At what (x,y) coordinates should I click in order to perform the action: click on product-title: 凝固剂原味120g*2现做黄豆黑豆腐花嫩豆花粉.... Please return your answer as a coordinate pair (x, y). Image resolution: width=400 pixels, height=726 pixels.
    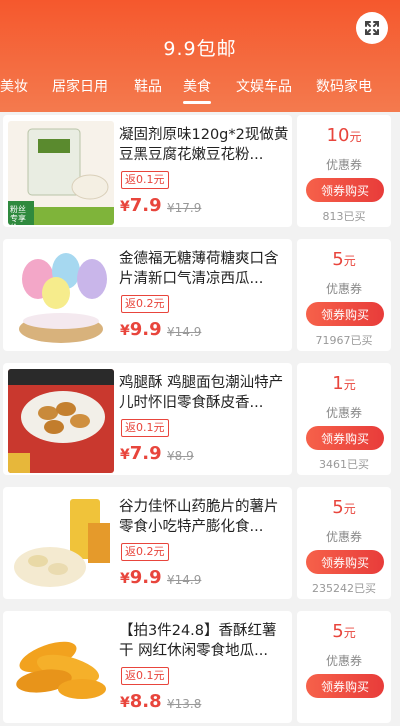
    Looking at the image, I should click on (204, 145).